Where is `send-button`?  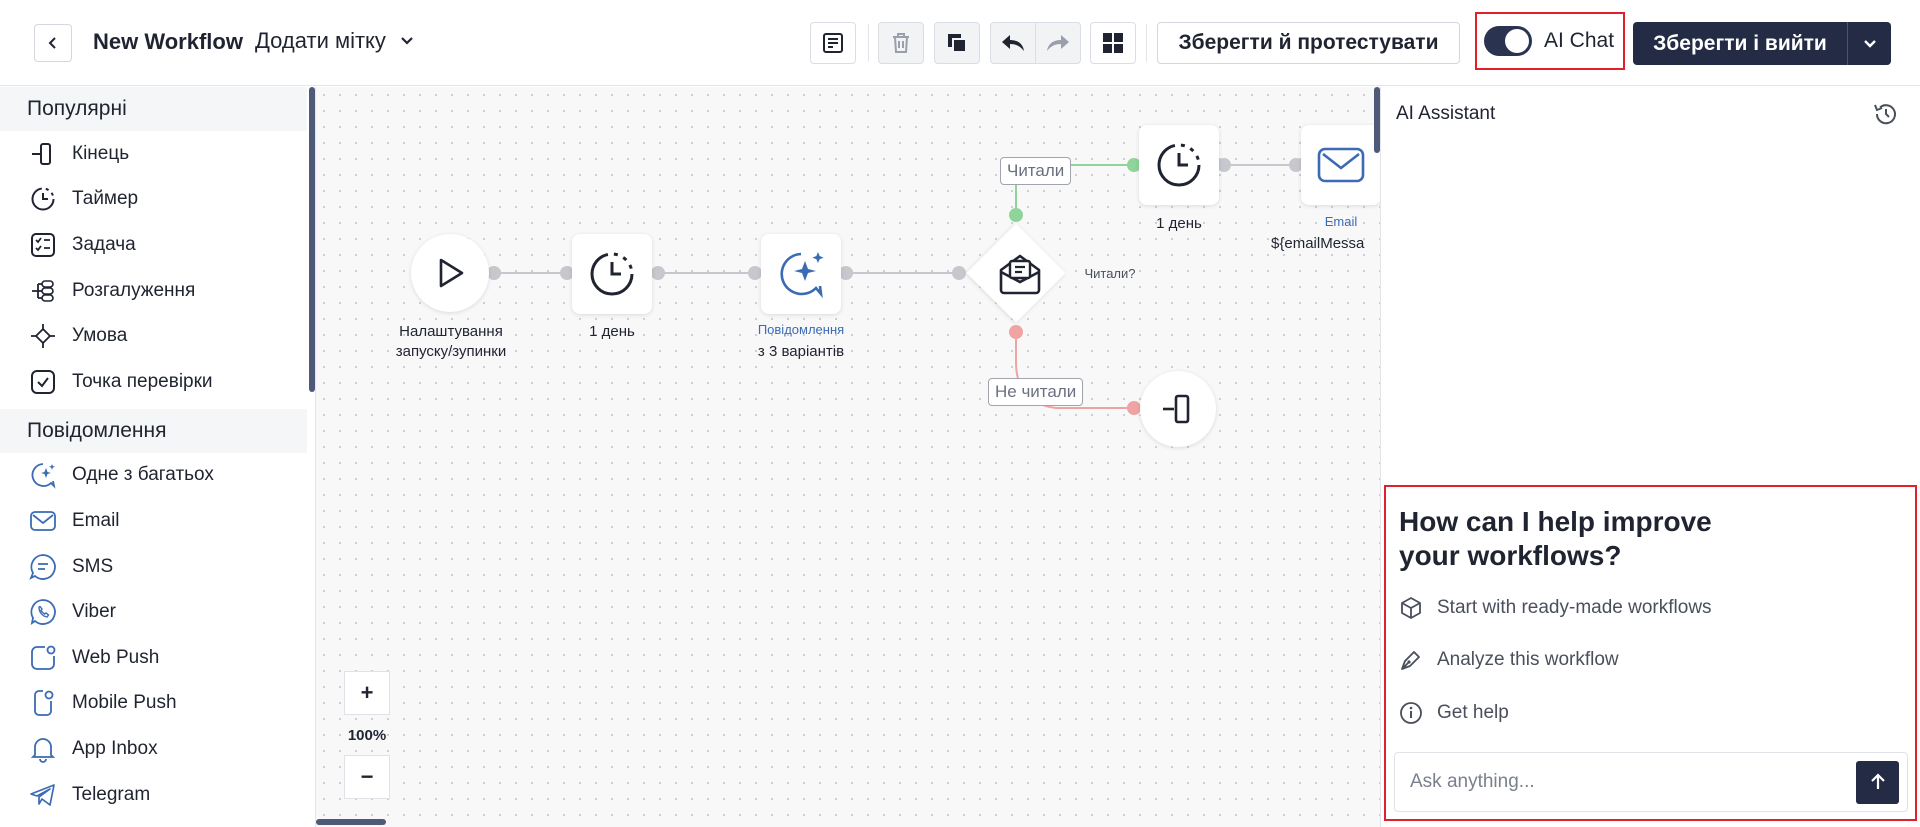
send-button is located at coordinates (1877, 782).